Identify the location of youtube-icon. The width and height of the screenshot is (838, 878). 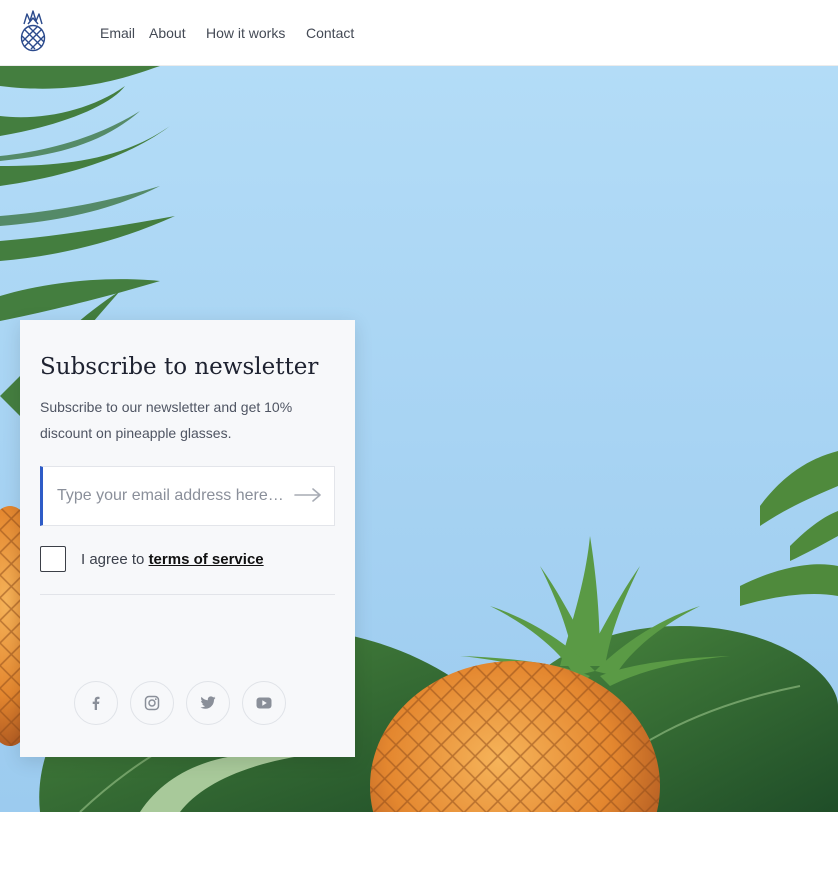
(264, 703).